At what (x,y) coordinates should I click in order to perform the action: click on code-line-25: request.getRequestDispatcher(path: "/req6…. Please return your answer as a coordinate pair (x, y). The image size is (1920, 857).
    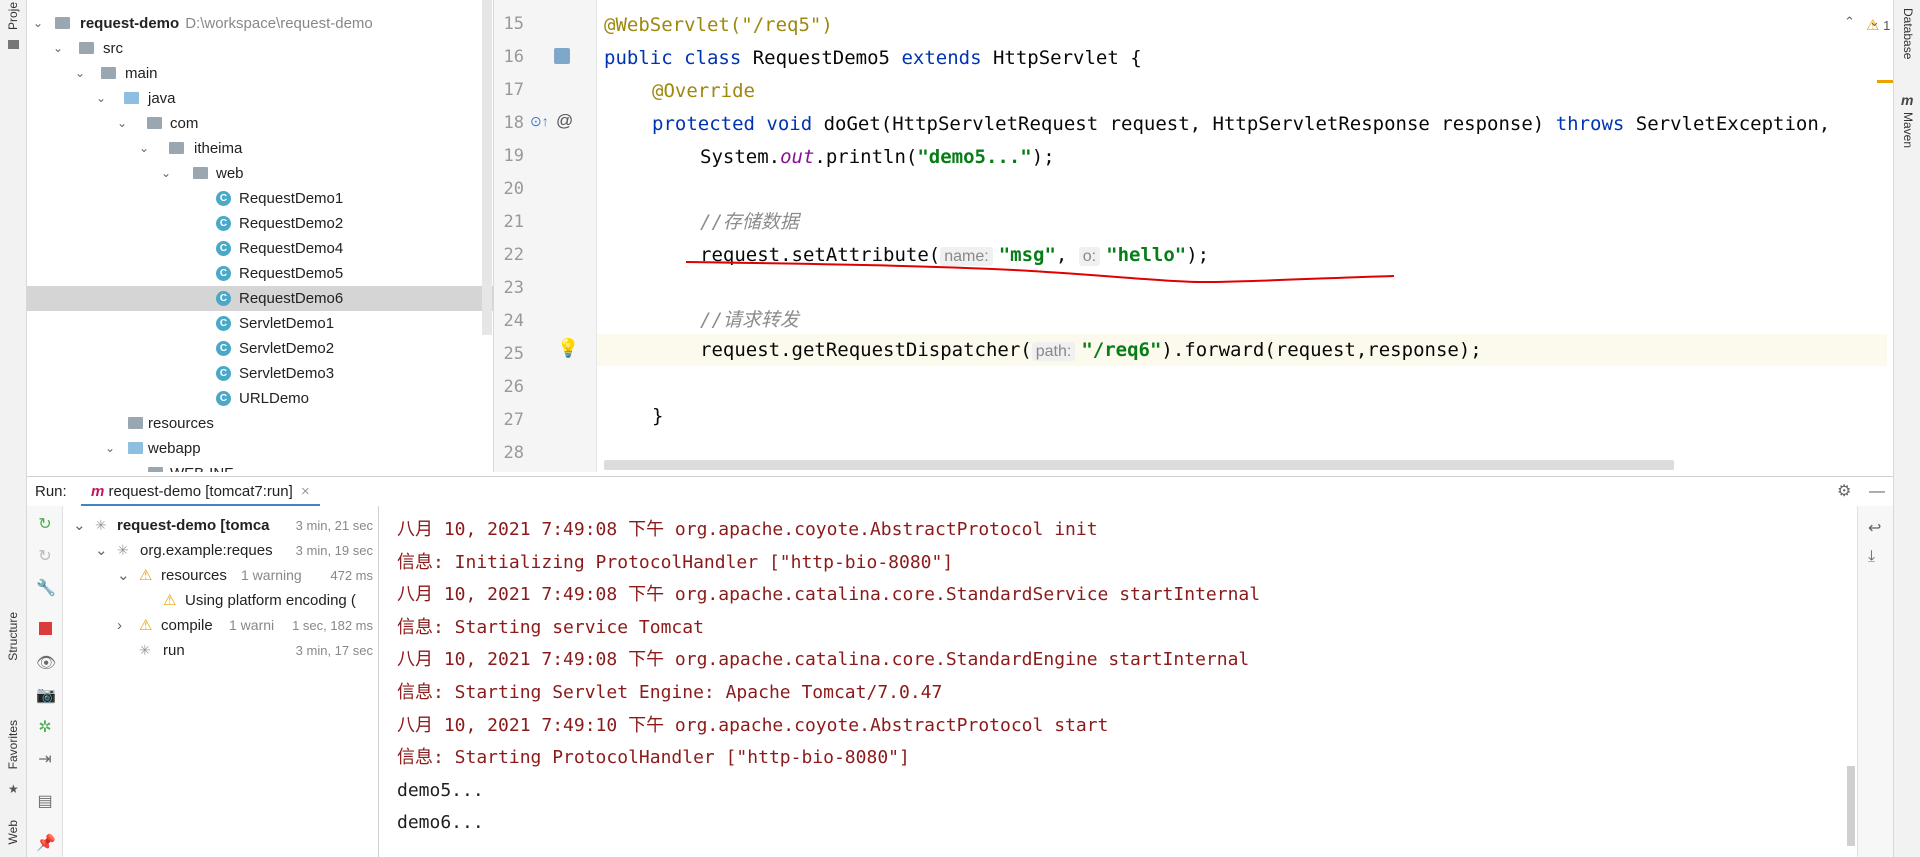
    Looking at the image, I should click on (1091, 350).